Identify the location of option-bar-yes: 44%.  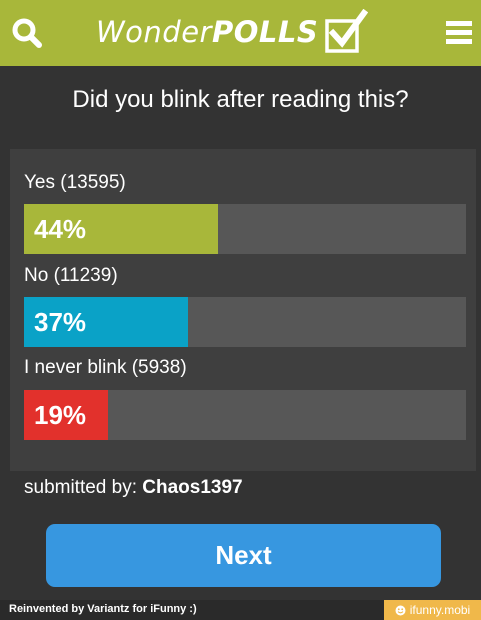
(245, 229).